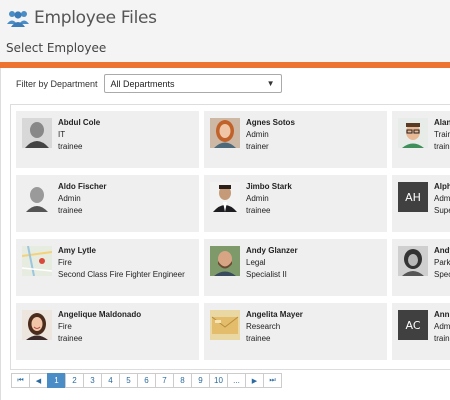  What do you see at coordinates (295, 267) in the screenshot?
I see `employee-card: Andy Glanzer Legal Specialist II` at bounding box center [295, 267].